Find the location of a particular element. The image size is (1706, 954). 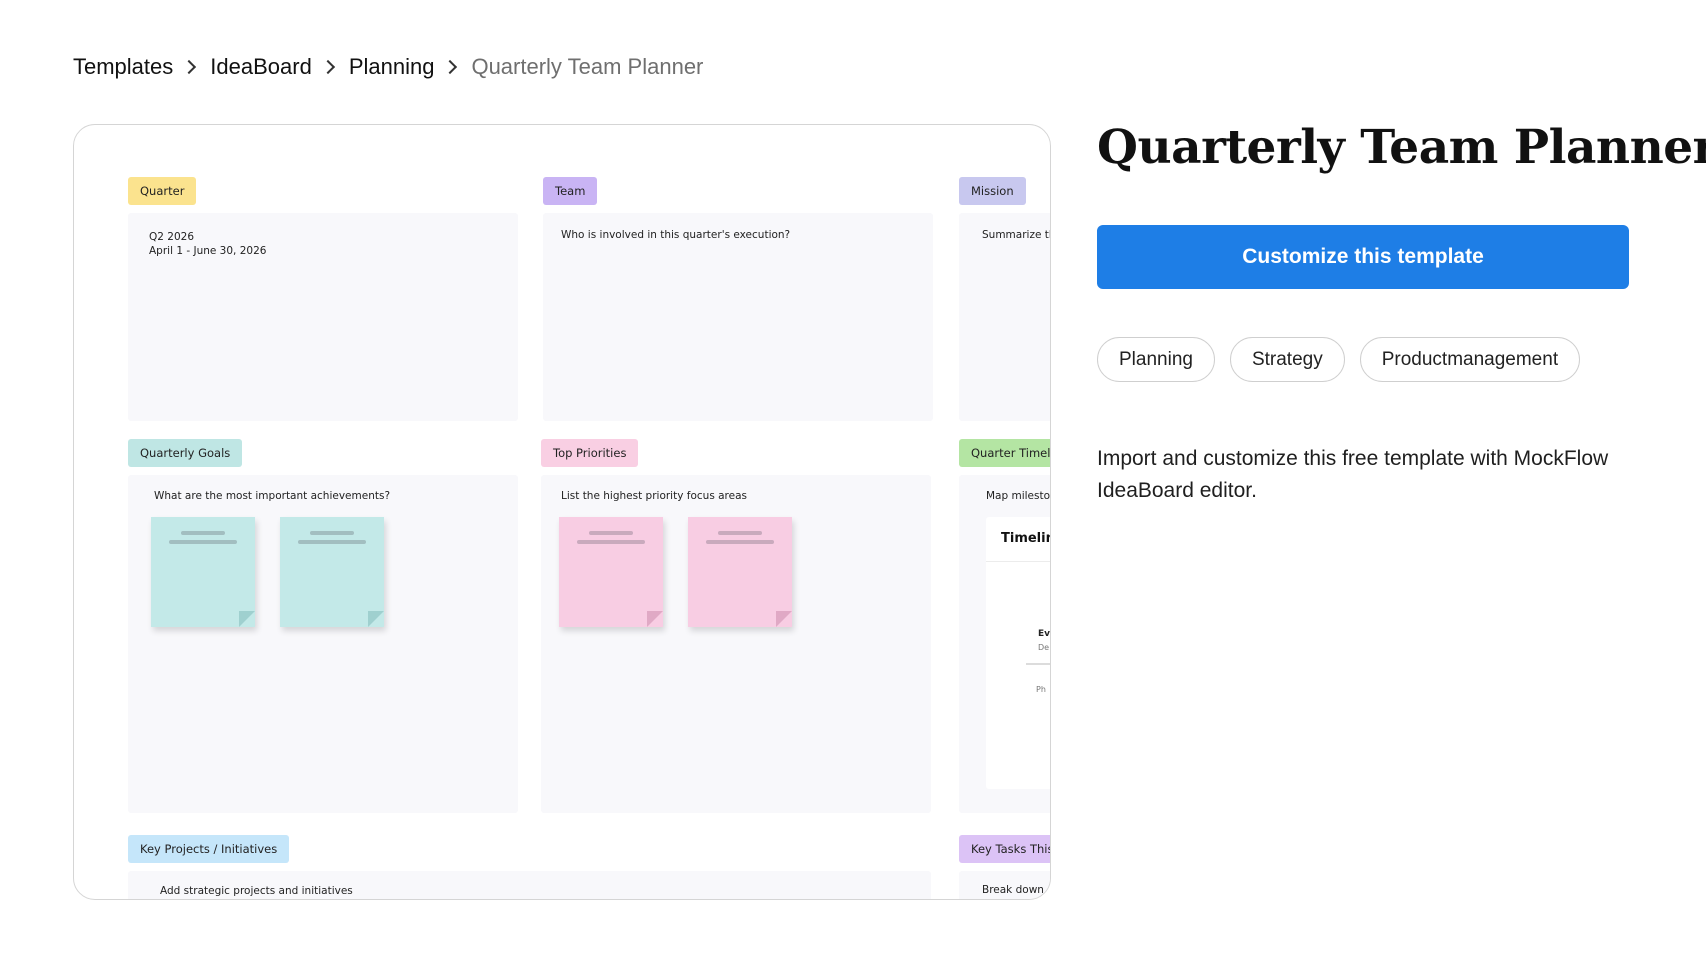

team-panel is located at coordinates (738, 317).